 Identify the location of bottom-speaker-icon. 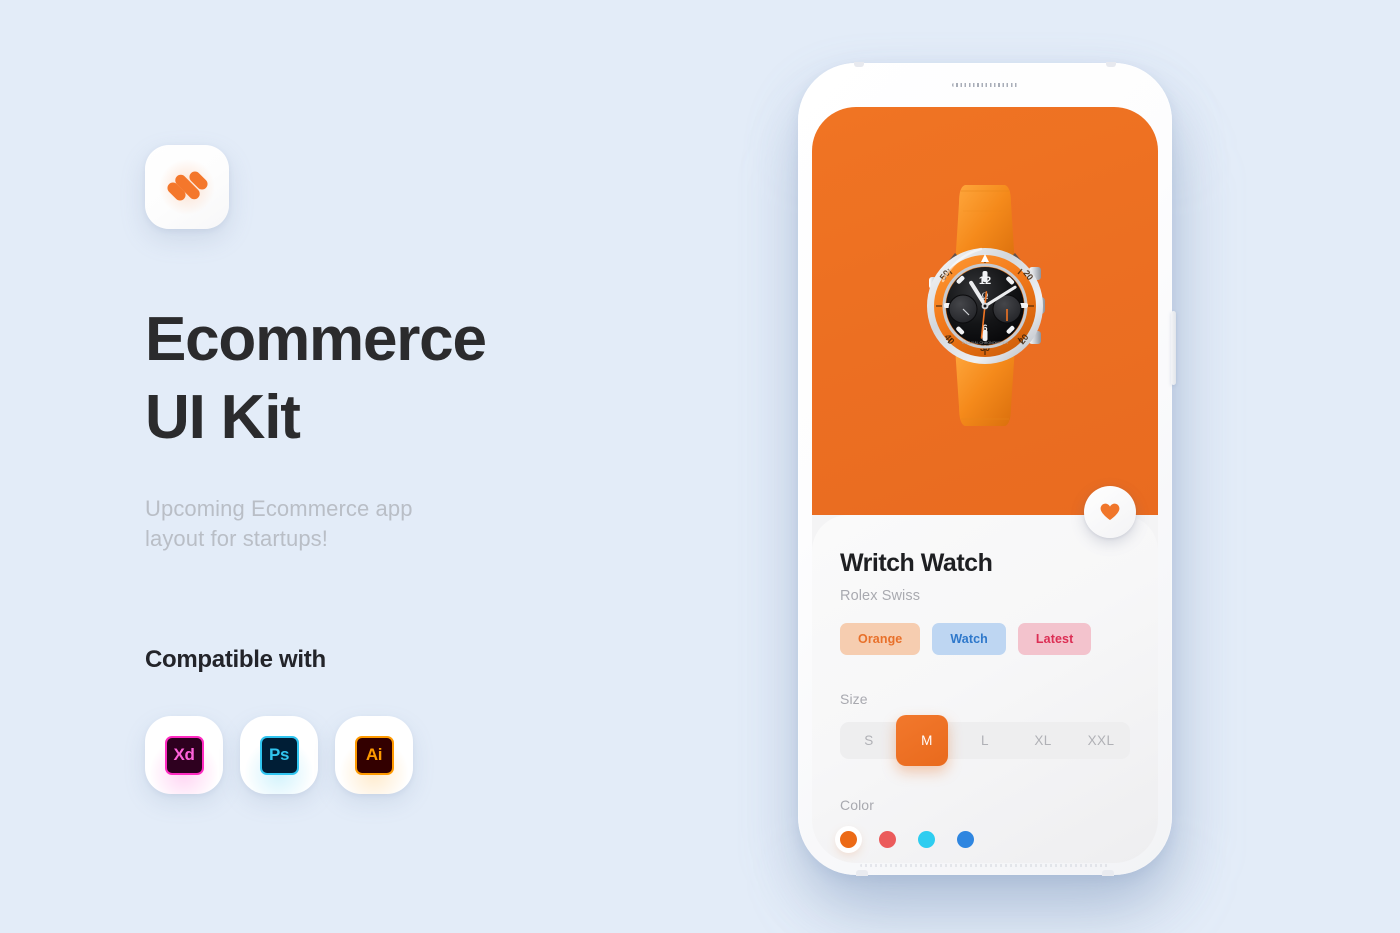
(985, 865).